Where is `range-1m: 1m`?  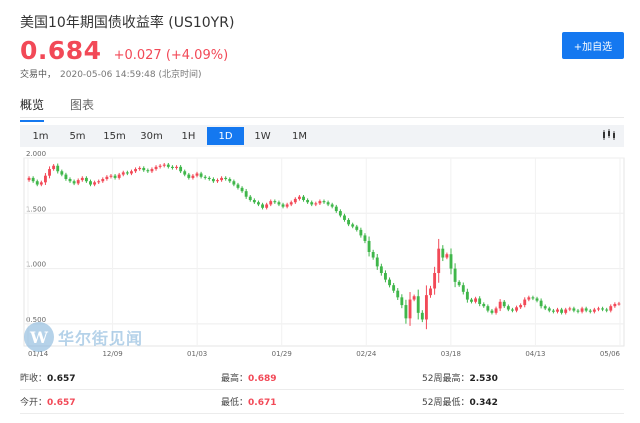
range-1m: 1m is located at coordinates (40, 136).